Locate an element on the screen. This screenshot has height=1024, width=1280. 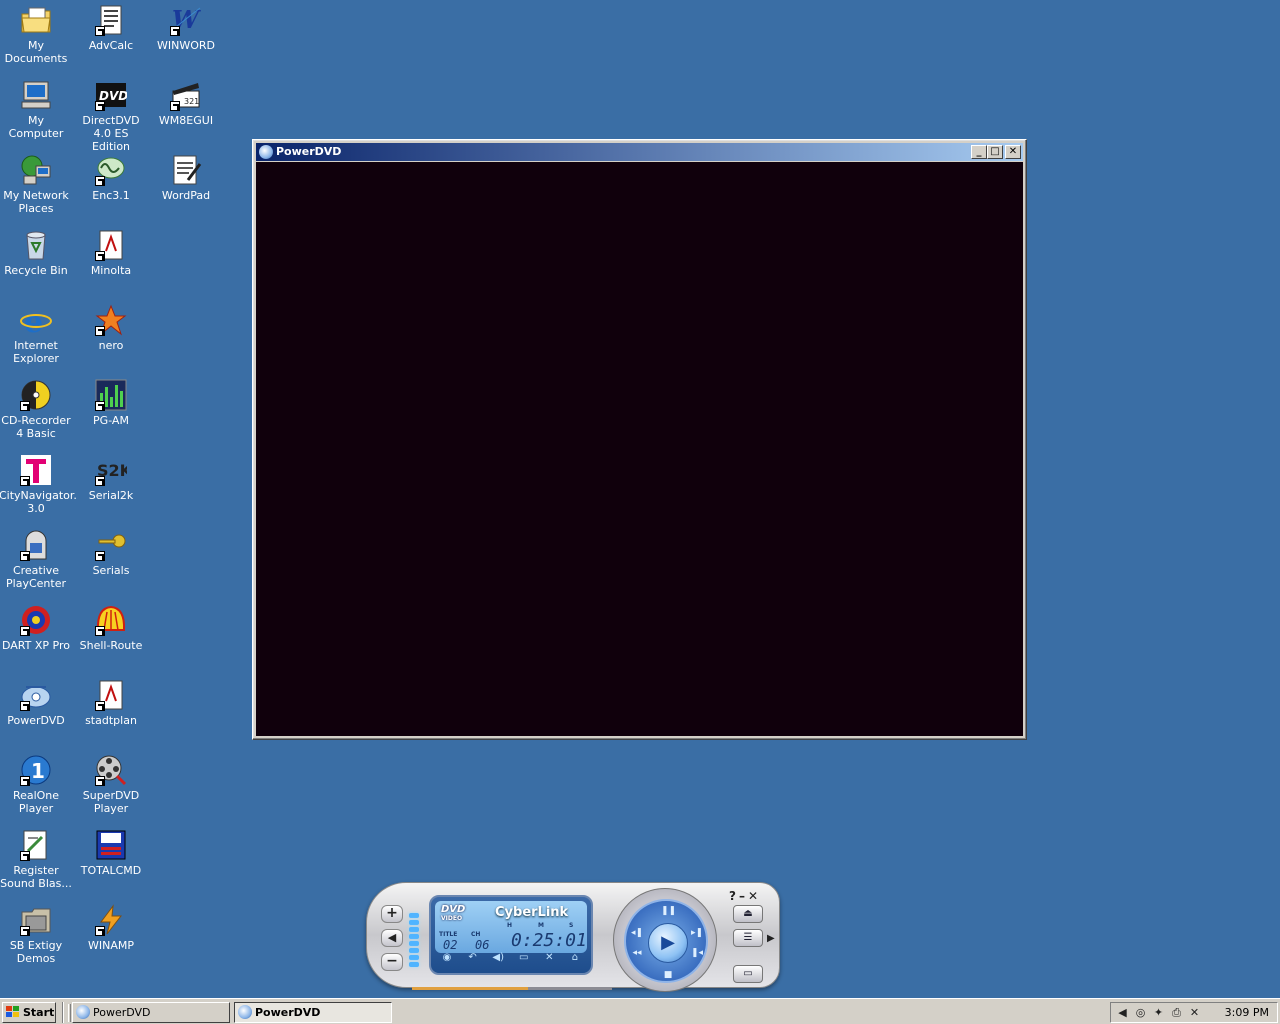
taskbar-separator is located at coordinates (63, 1012).